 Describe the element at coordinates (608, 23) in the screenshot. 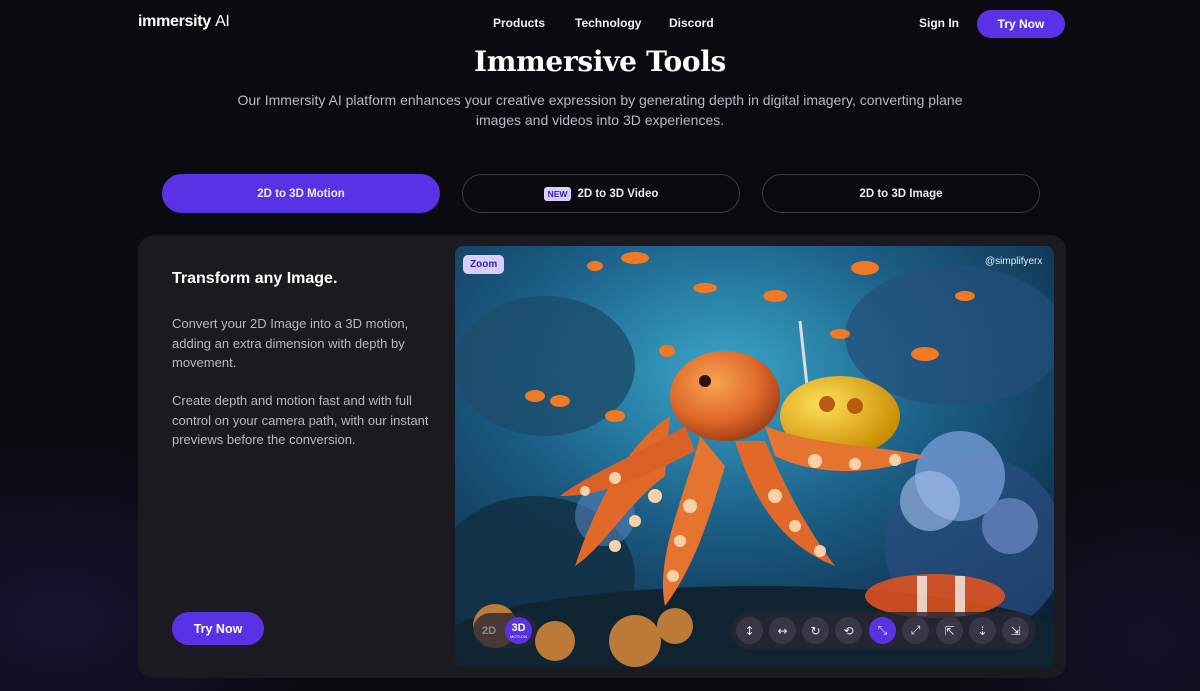

I see `nav-technology-link: Technology` at that location.